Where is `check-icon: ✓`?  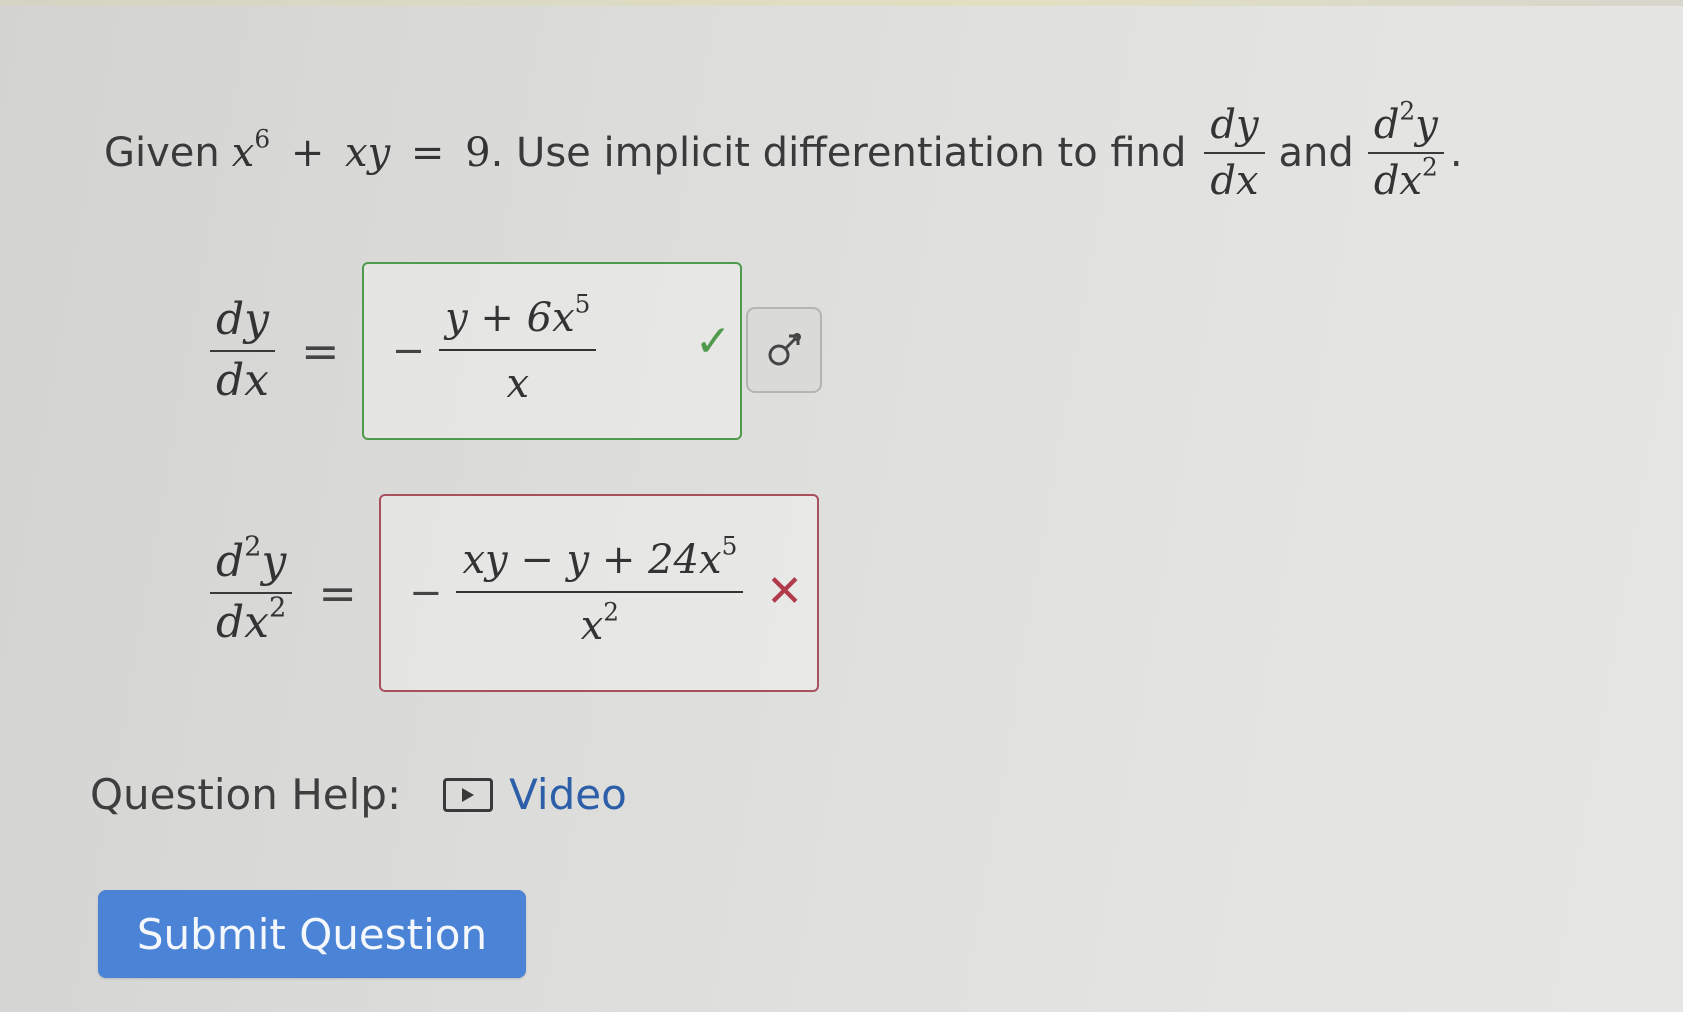 check-icon: ✓ is located at coordinates (713, 341).